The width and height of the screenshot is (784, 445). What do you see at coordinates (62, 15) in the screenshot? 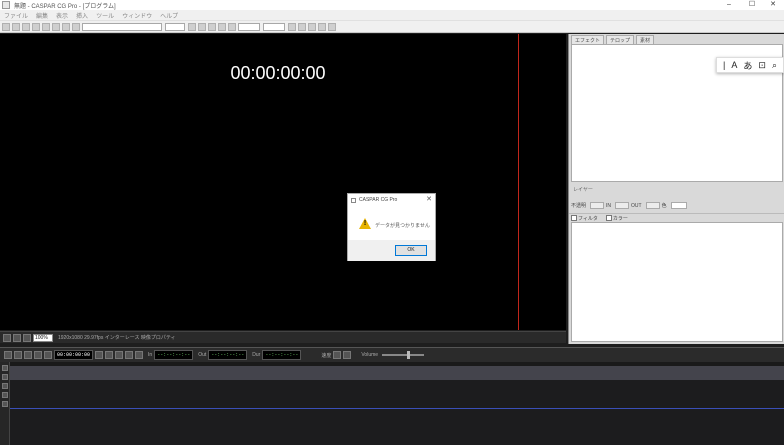
I see `menu-view: 表示` at bounding box center [62, 15].